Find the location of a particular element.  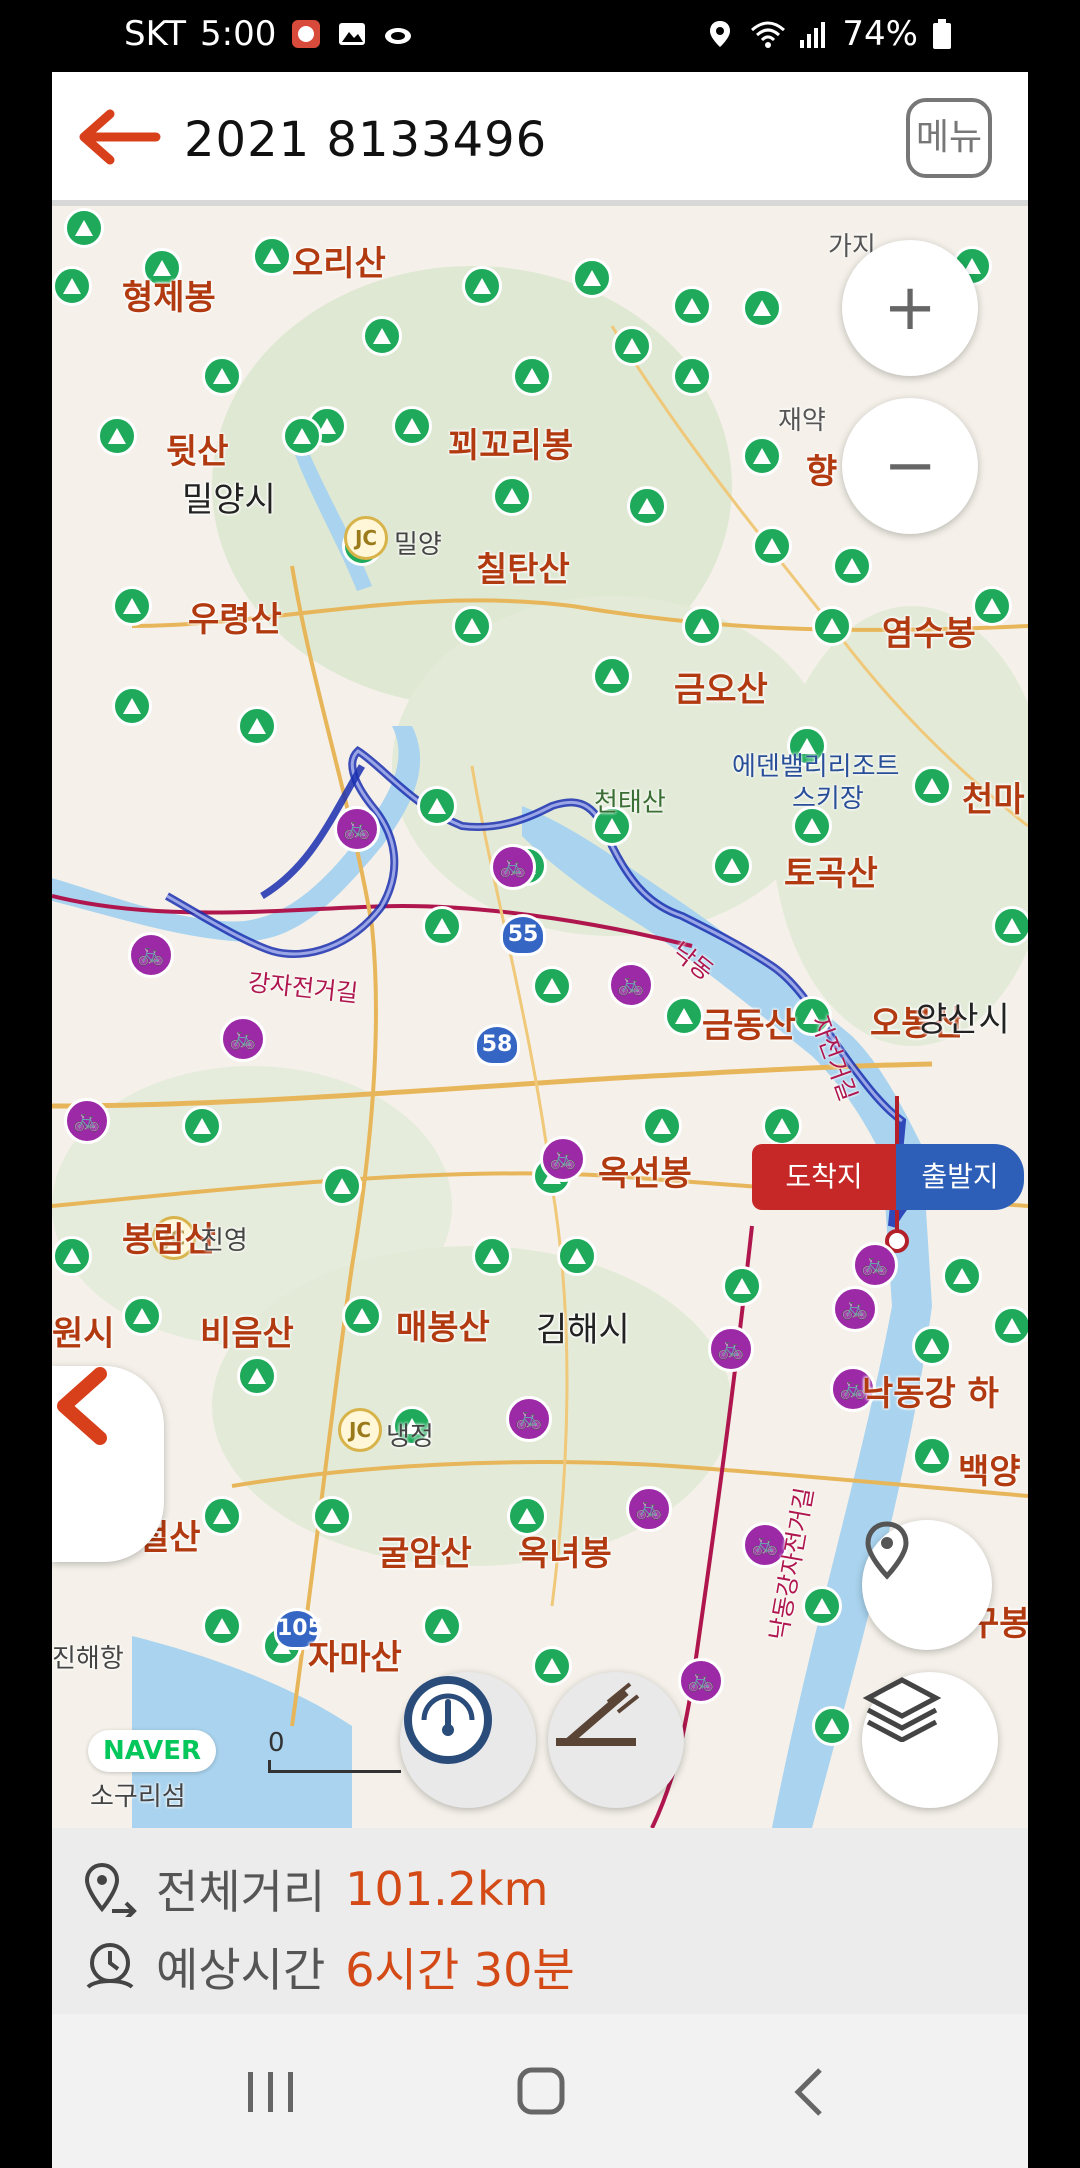

notification-app-icon is located at coordinates (306, 34).